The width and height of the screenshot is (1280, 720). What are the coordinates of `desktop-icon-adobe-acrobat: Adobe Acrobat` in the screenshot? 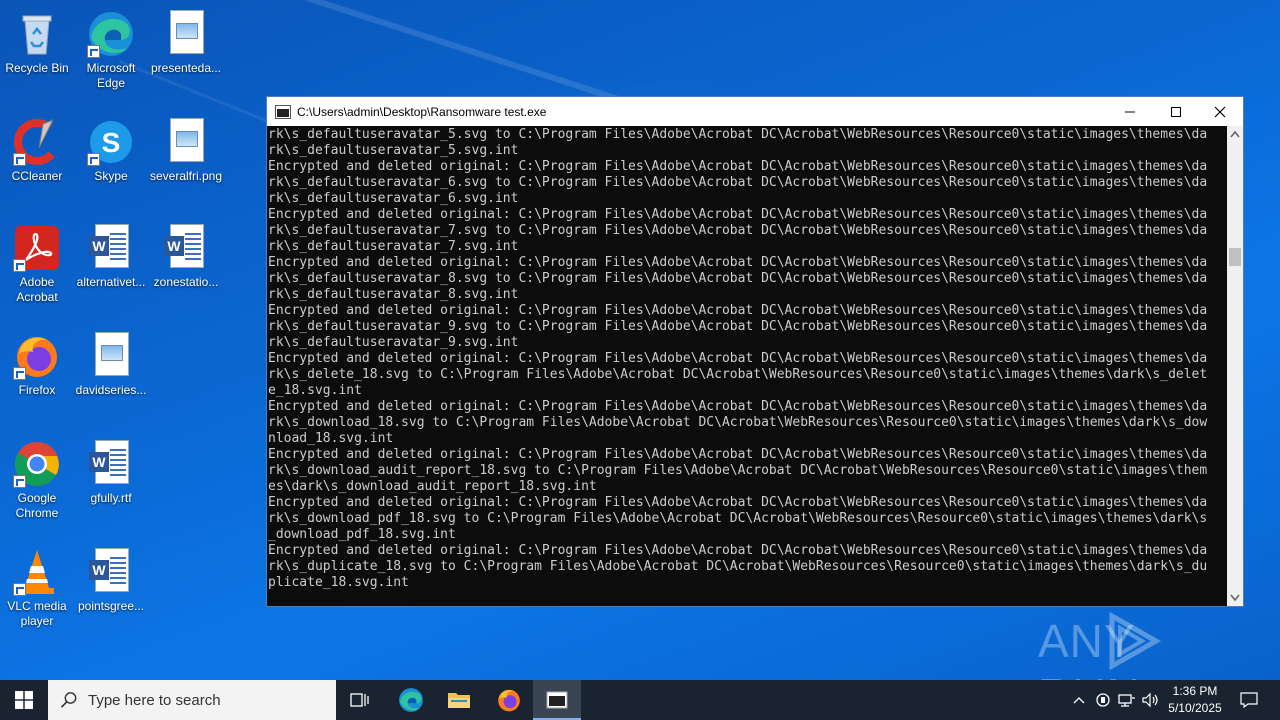 It's located at (37, 266).